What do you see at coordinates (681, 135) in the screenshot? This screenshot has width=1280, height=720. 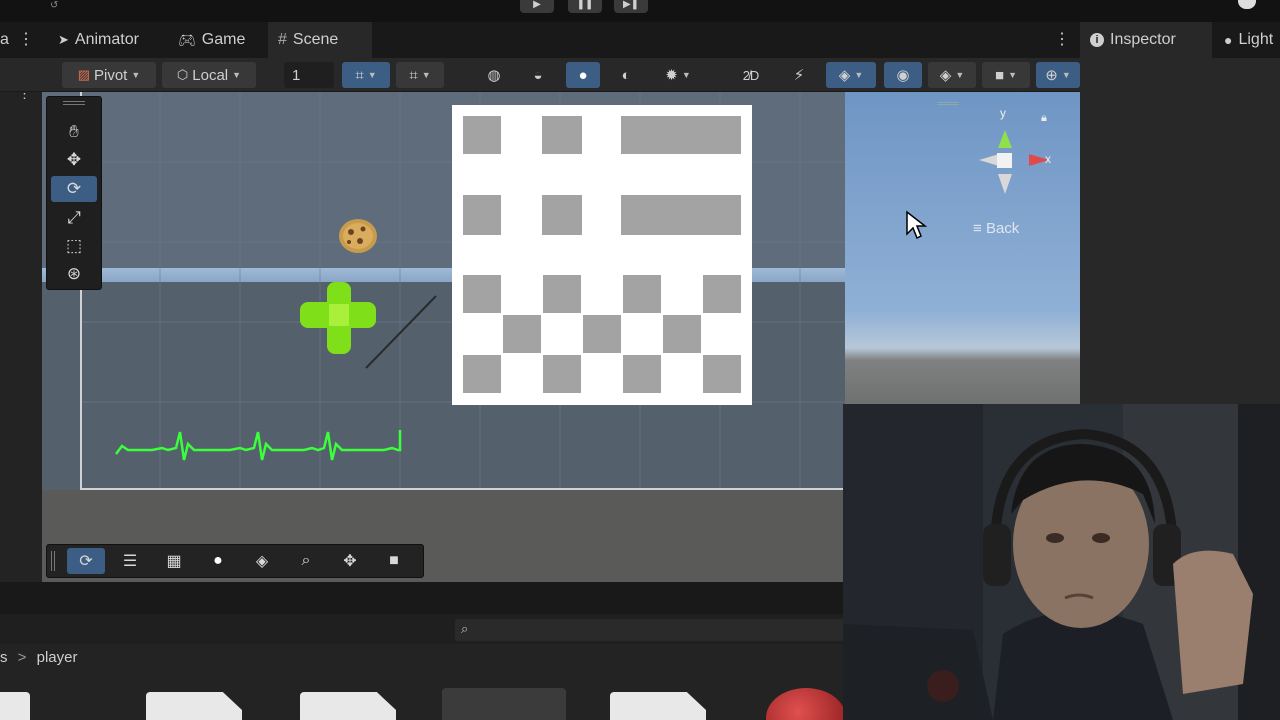 I see `tile-wide` at bounding box center [681, 135].